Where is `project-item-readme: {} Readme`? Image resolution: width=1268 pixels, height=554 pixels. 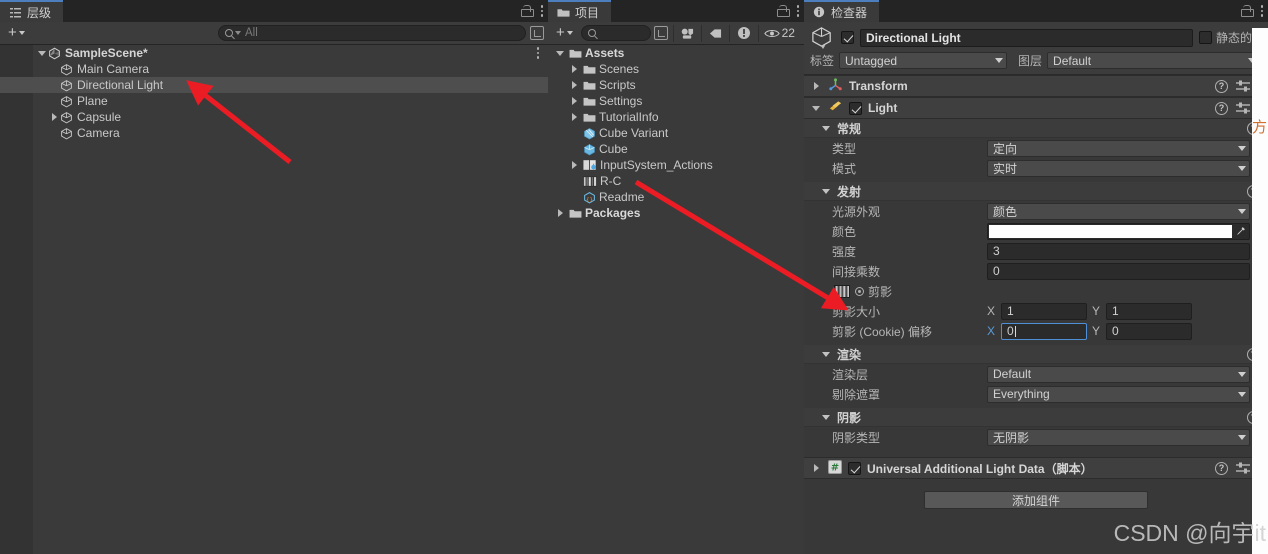 project-item-readme: {} Readme is located at coordinates (676, 197).